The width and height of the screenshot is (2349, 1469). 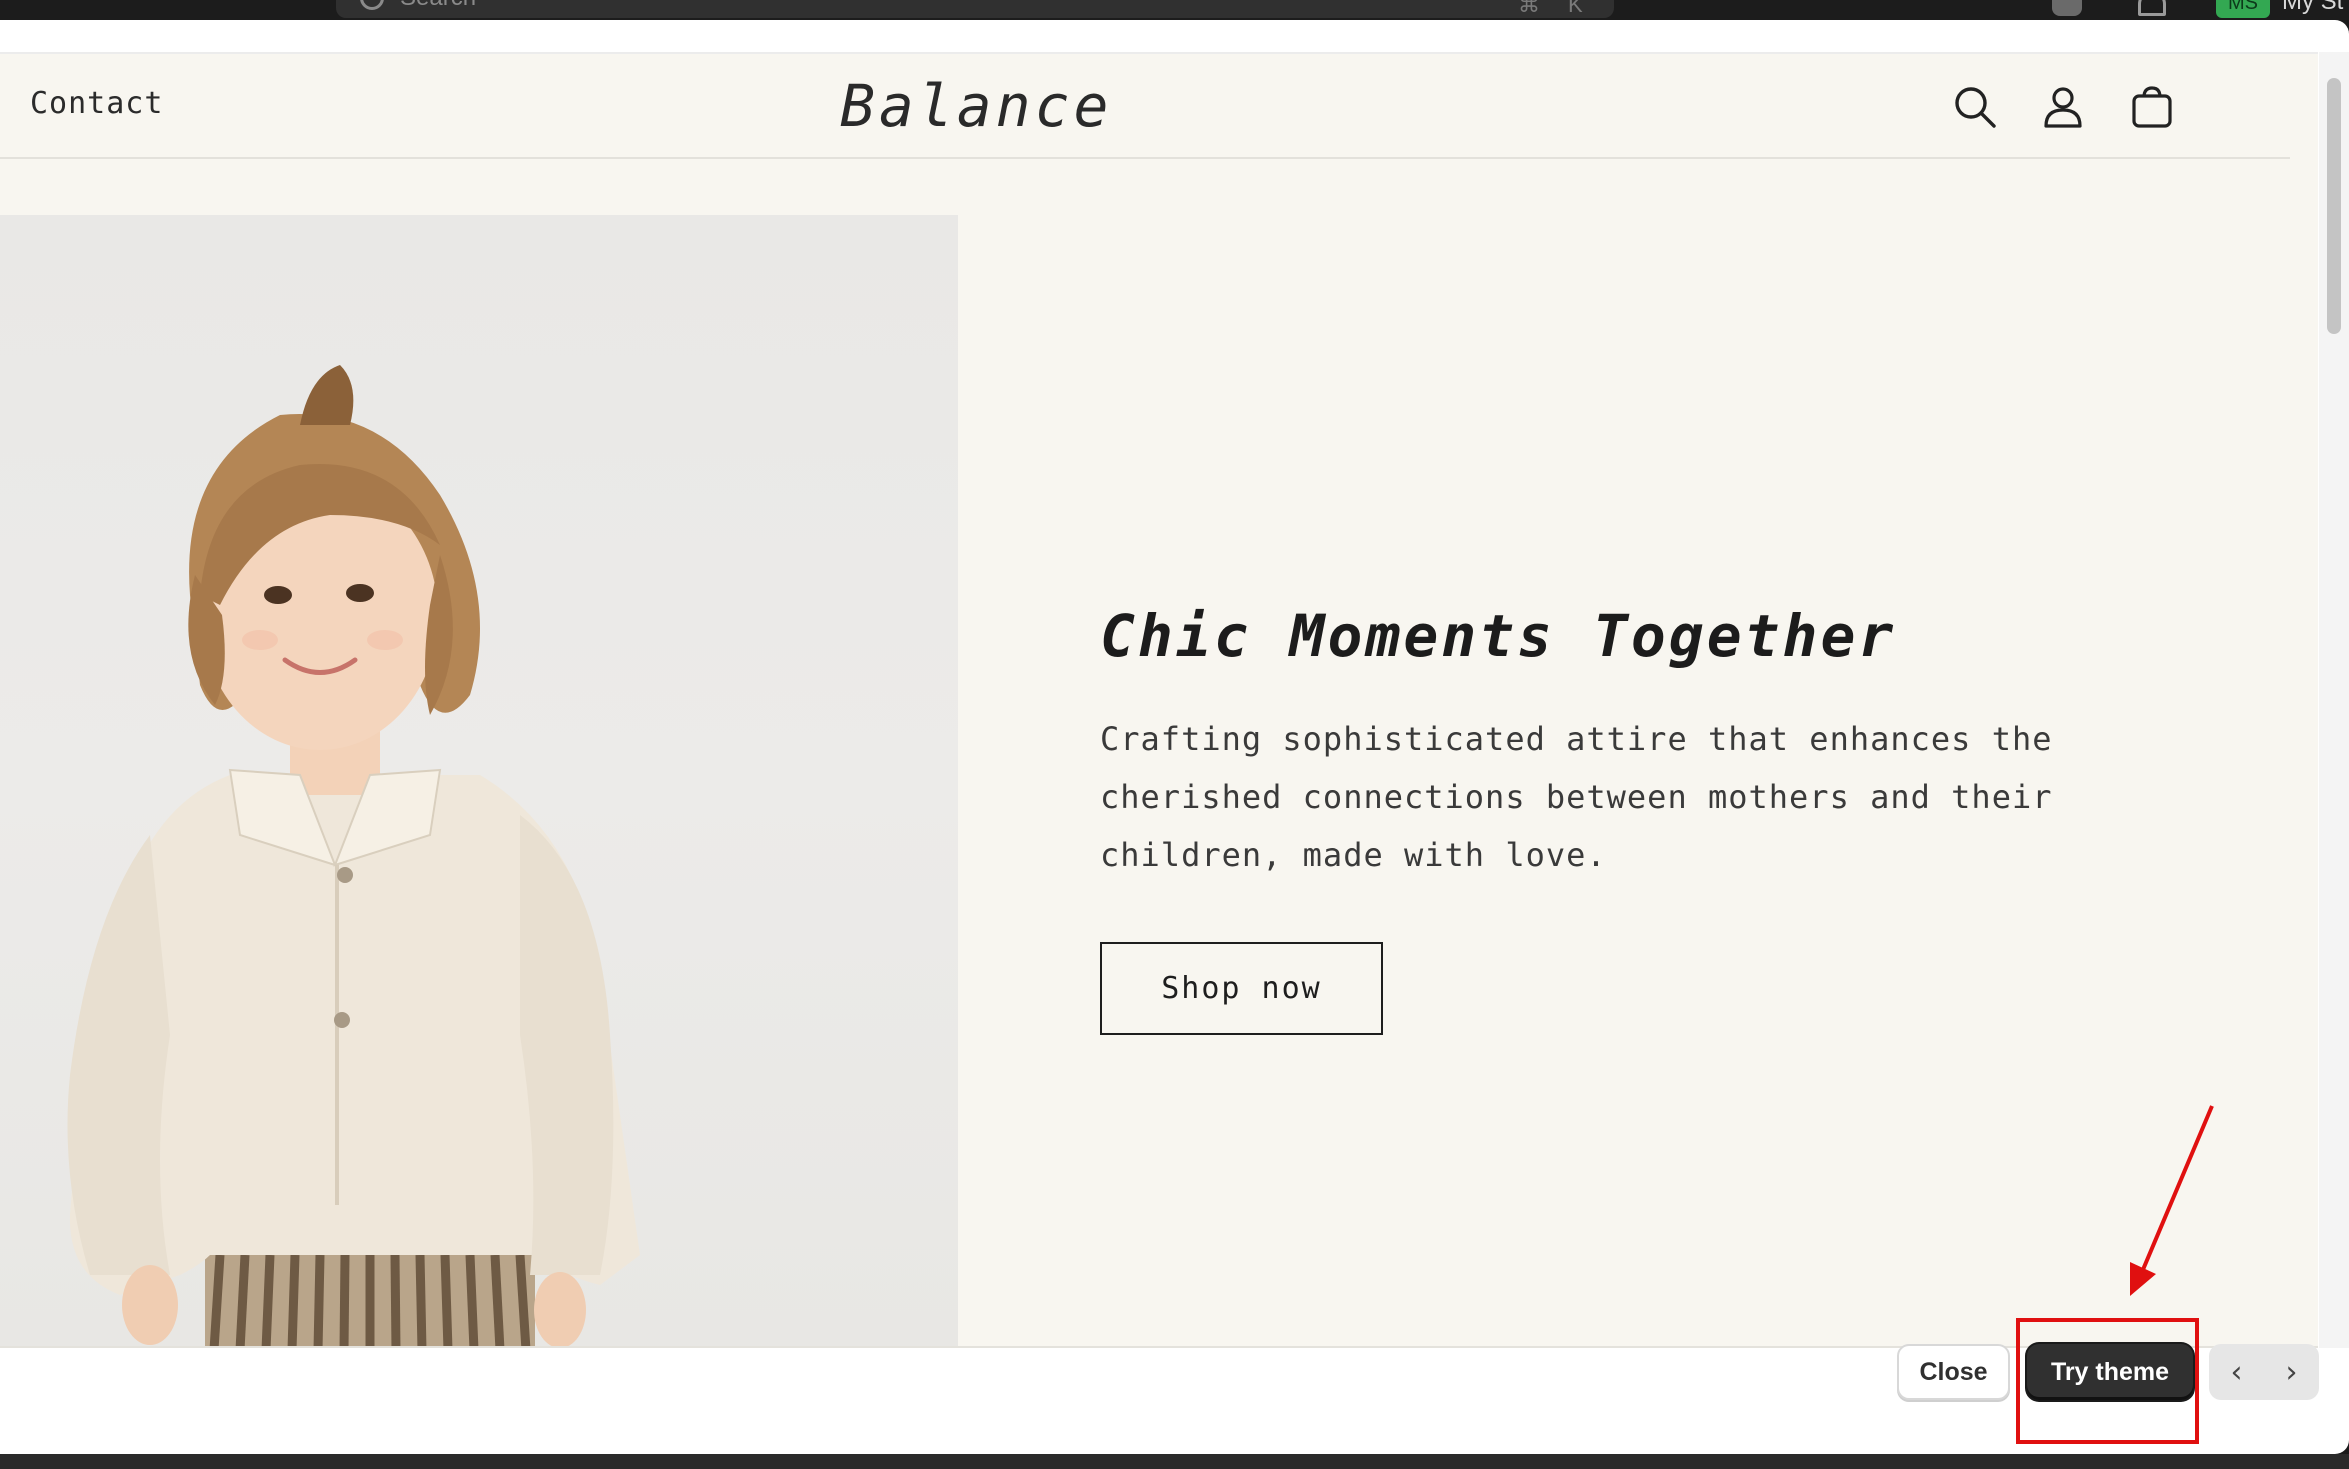 What do you see at coordinates (1529, 8) in the screenshot?
I see `shortcut-cmd-key: ⌘` at bounding box center [1529, 8].